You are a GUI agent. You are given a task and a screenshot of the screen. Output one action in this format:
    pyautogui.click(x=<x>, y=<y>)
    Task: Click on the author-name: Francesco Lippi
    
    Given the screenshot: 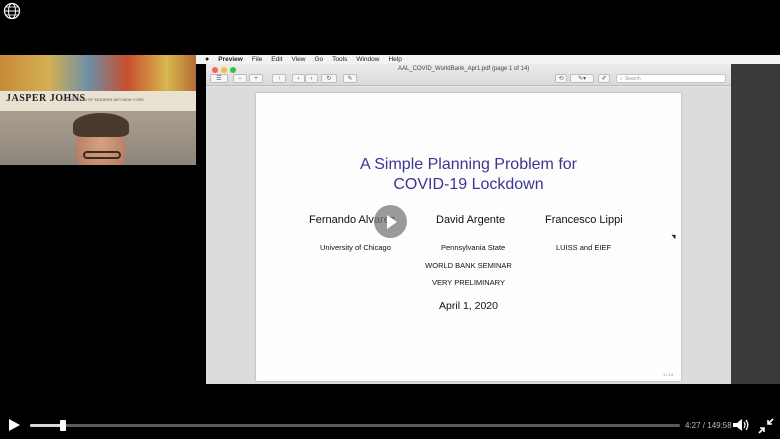 What is the action you would take?
    pyautogui.click(x=584, y=220)
    